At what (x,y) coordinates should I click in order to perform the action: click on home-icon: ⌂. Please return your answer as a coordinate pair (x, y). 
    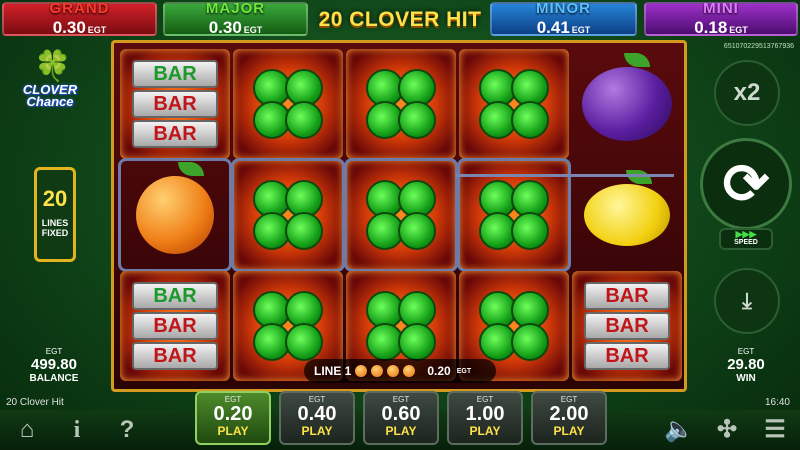
    Looking at the image, I should click on (27, 430).